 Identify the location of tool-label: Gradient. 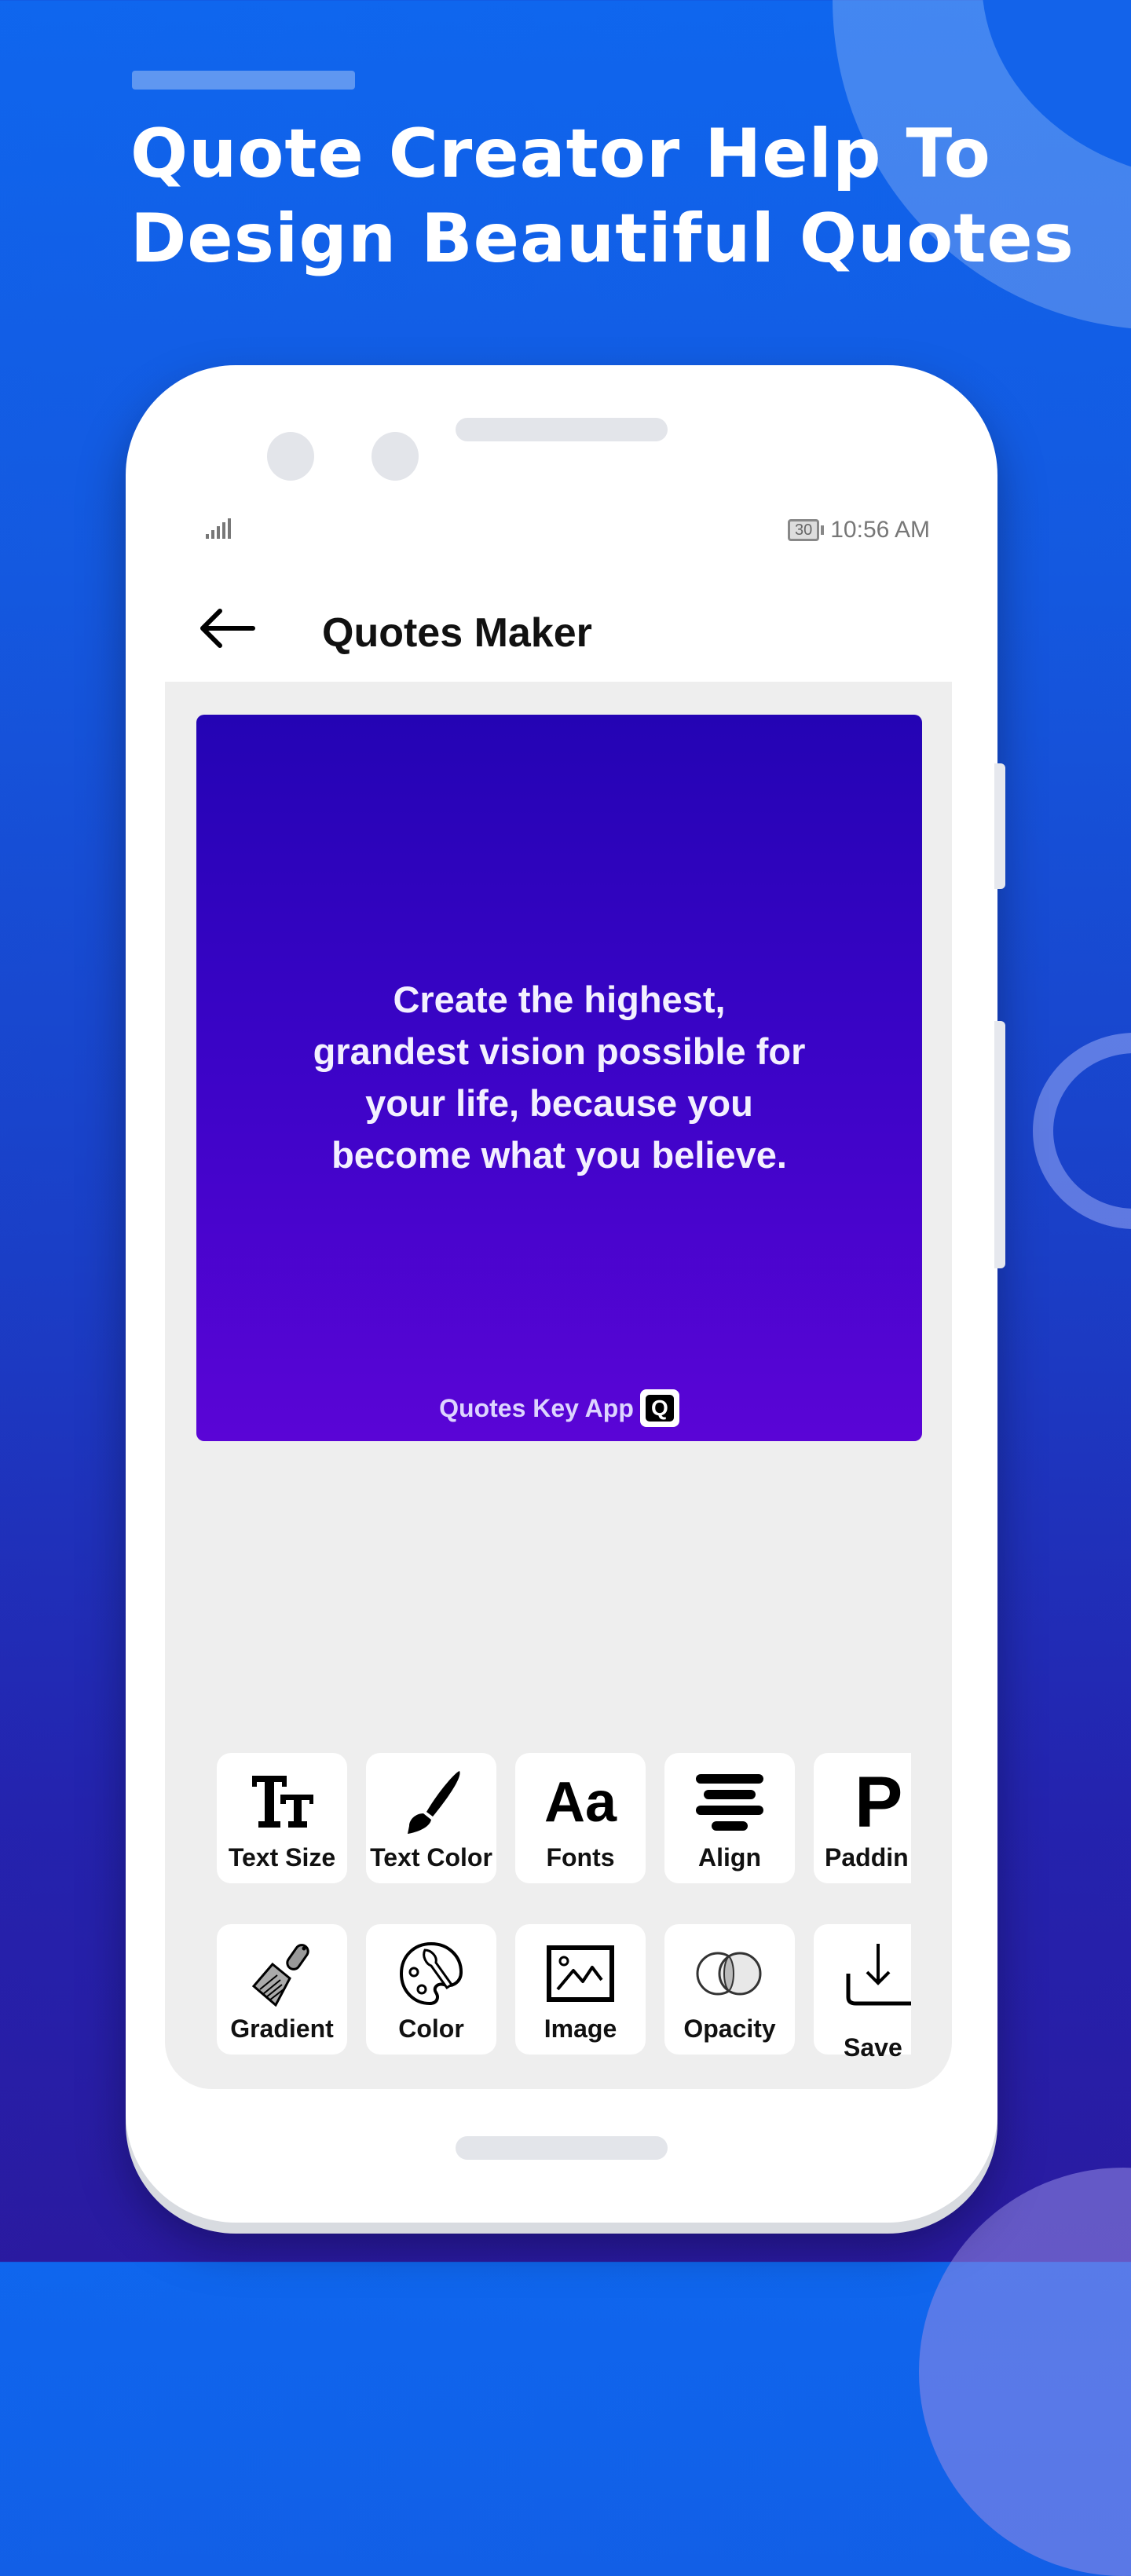
(282, 2029).